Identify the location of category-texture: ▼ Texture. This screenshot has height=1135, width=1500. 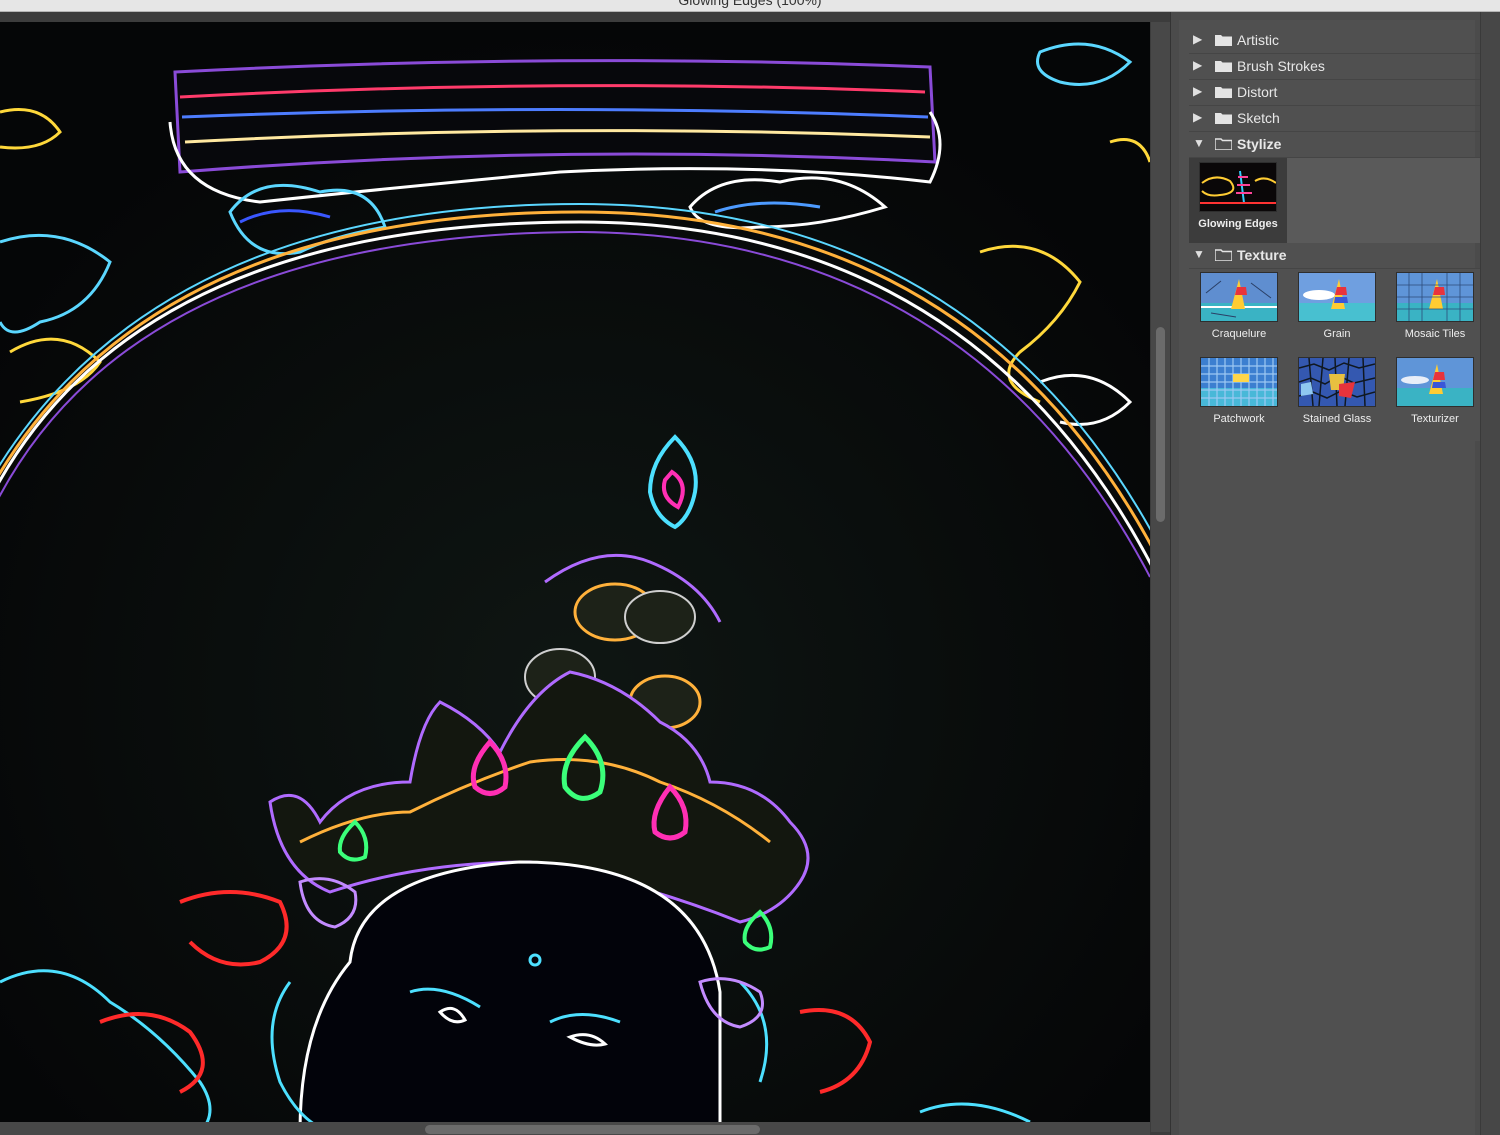
(1335, 256).